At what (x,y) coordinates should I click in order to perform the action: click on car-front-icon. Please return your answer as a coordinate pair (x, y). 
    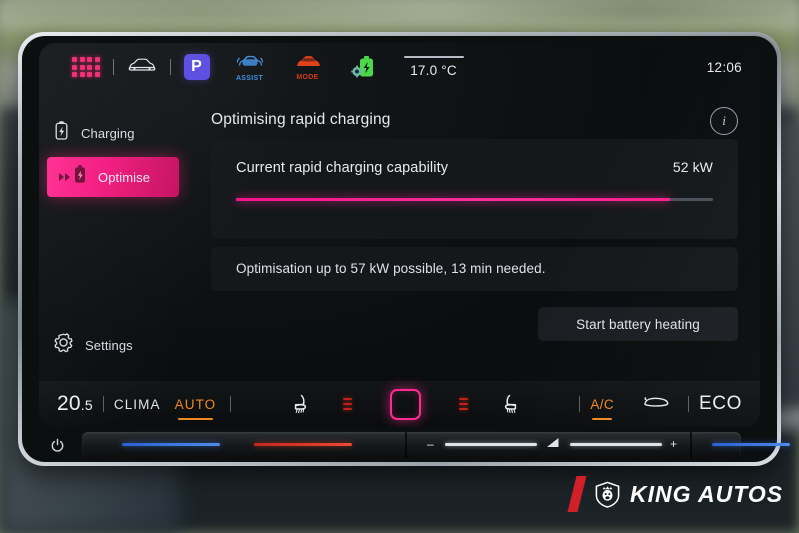
    Looking at the image, I should click on (142, 67).